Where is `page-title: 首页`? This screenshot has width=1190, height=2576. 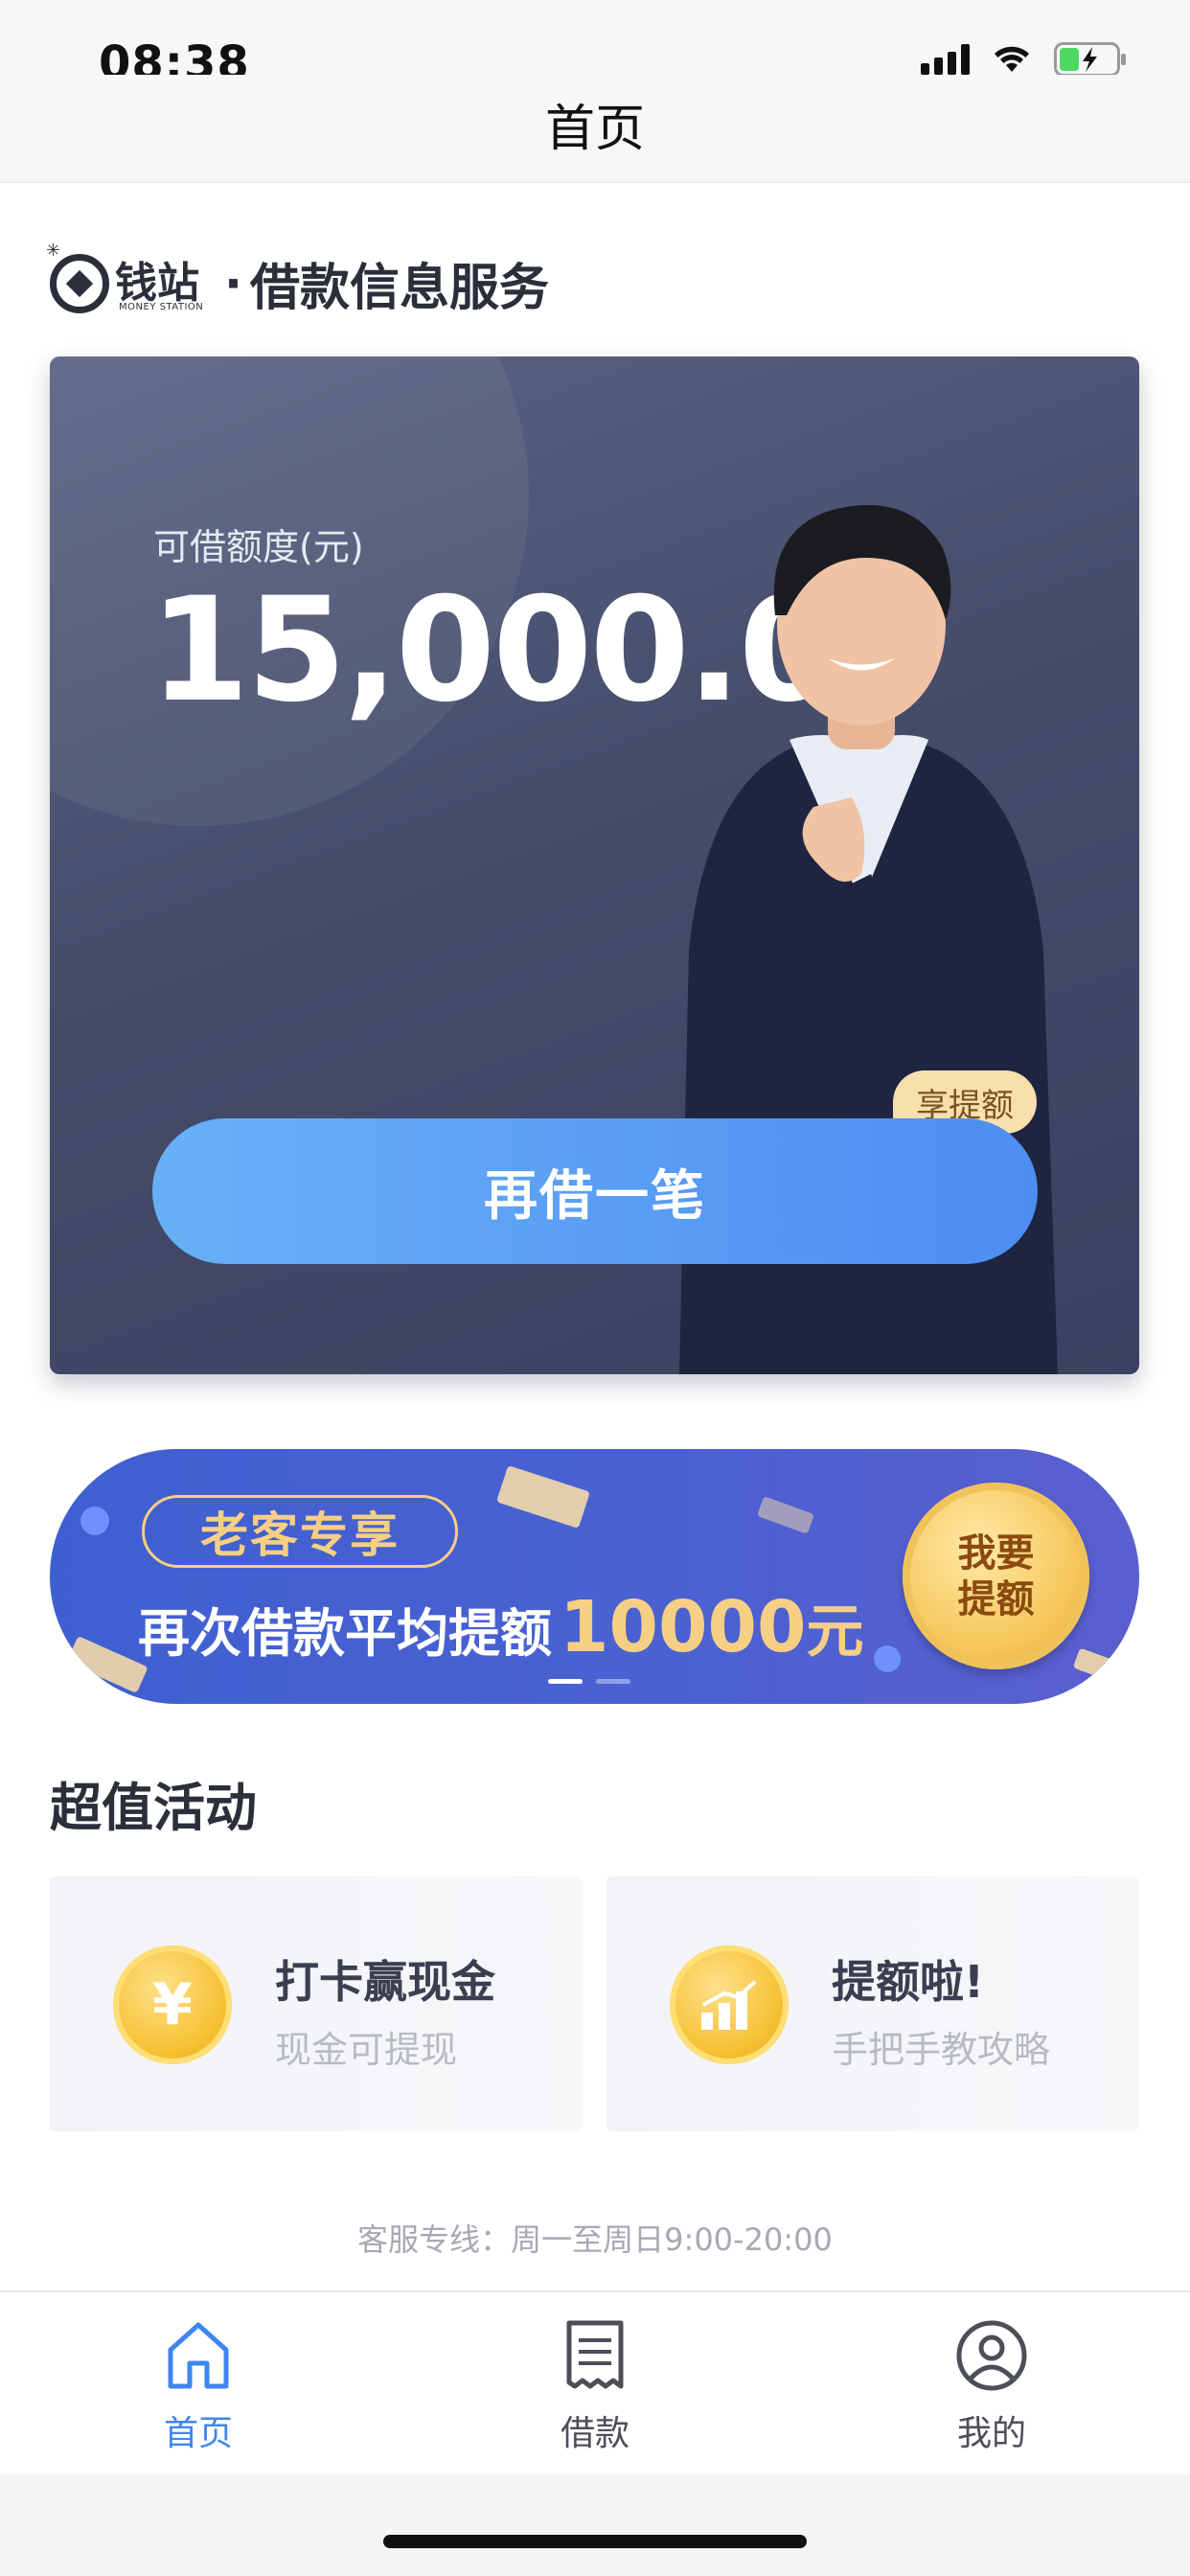
page-title: 首页 is located at coordinates (594, 129).